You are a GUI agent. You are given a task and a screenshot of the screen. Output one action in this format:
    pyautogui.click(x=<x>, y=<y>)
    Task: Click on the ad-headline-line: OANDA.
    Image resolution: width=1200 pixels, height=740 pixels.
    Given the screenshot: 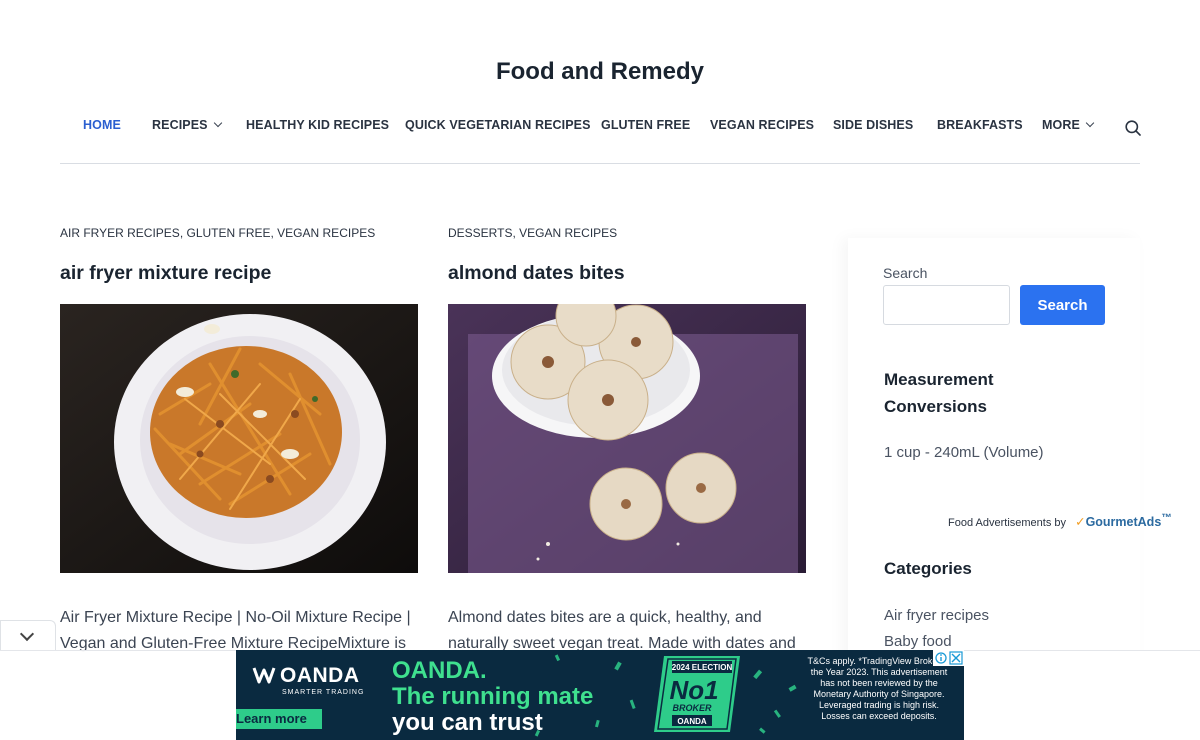 What is the action you would take?
    pyautogui.click(x=439, y=670)
    